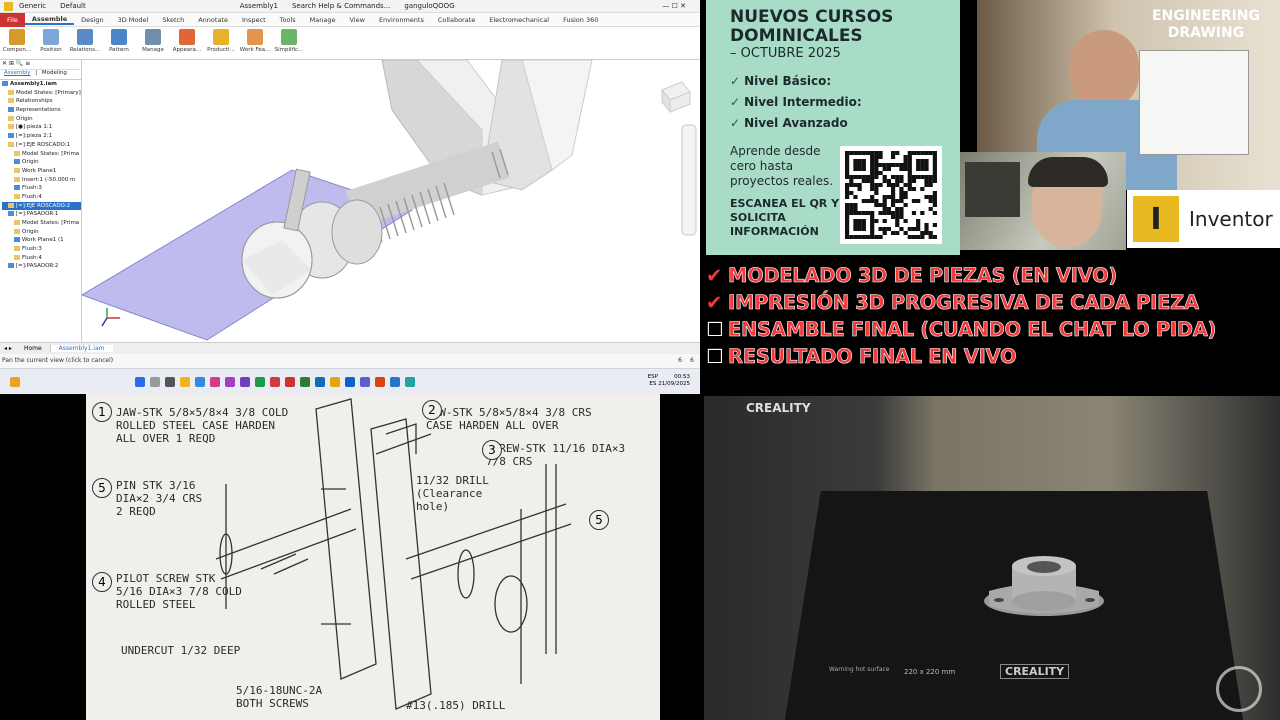 The width and height of the screenshot is (1280, 720). What do you see at coordinates (41, 101) in the screenshot?
I see `browser-node: Relationships` at bounding box center [41, 101].